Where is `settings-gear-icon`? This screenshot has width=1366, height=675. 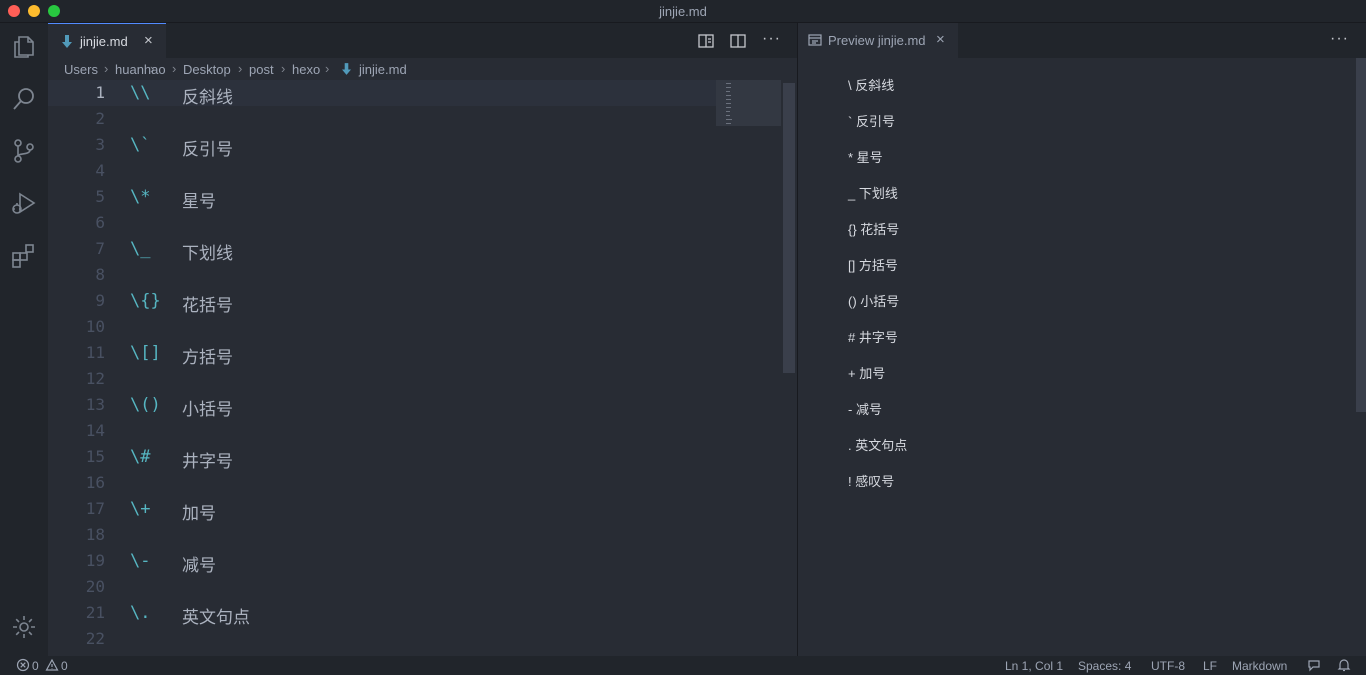 settings-gear-icon is located at coordinates (24, 627).